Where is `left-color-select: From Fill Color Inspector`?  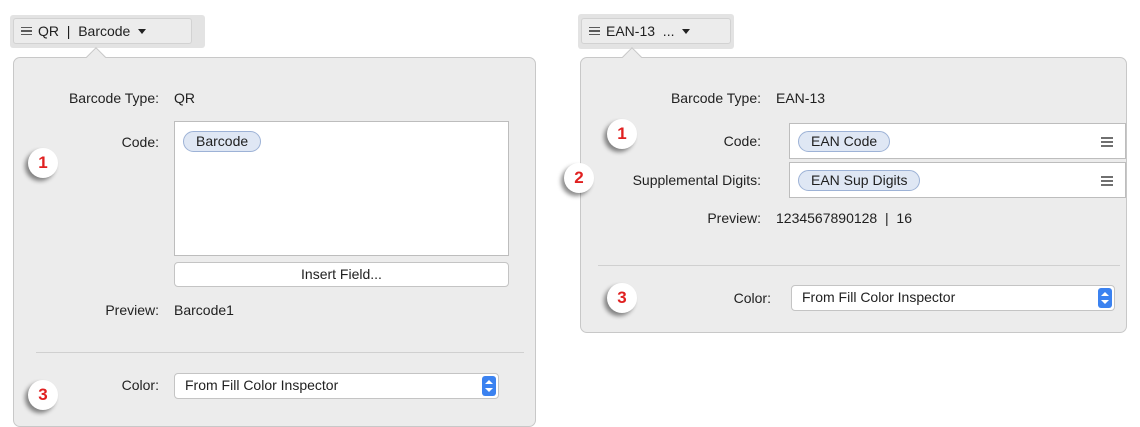 left-color-select: From Fill Color Inspector is located at coordinates (336, 386).